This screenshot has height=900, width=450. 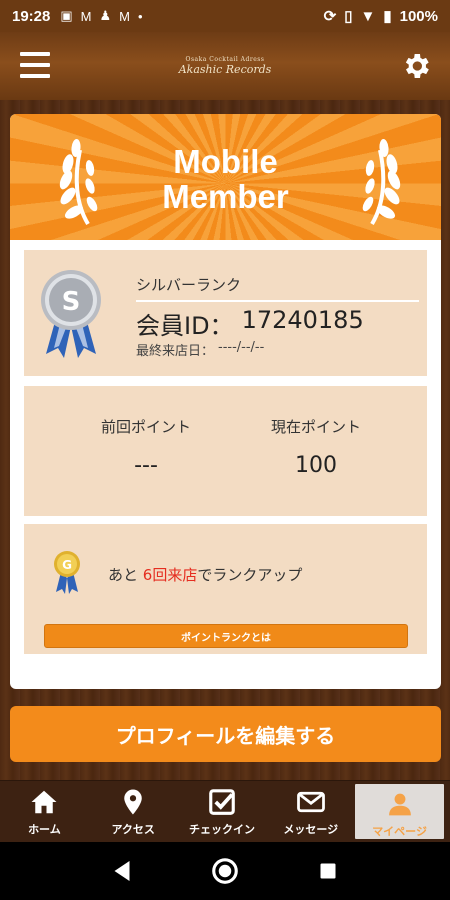 What do you see at coordinates (315, 427) in the screenshot?
I see `current-points-label: 現在ポイント` at bounding box center [315, 427].